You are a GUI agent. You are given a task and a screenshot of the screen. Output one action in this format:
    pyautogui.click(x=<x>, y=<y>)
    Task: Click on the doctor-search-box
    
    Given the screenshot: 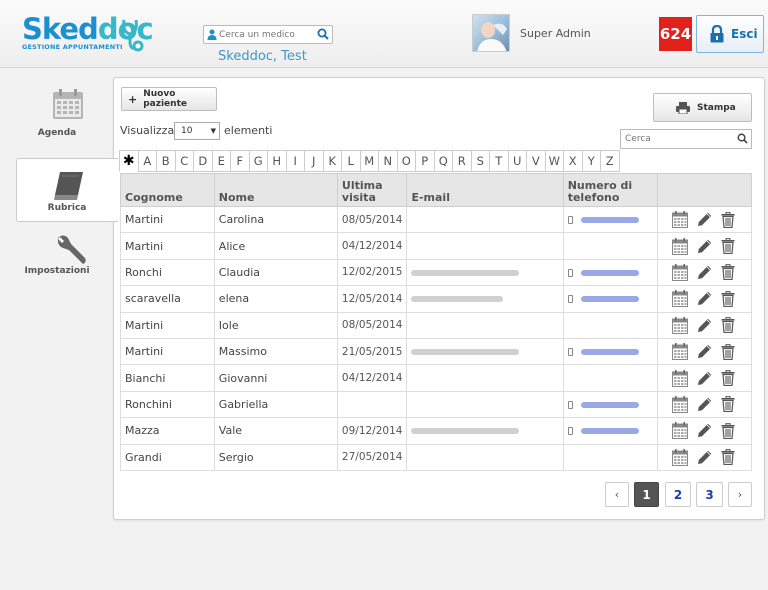 What is the action you would take?
    pyautogui.click(x=268, y=34)
    